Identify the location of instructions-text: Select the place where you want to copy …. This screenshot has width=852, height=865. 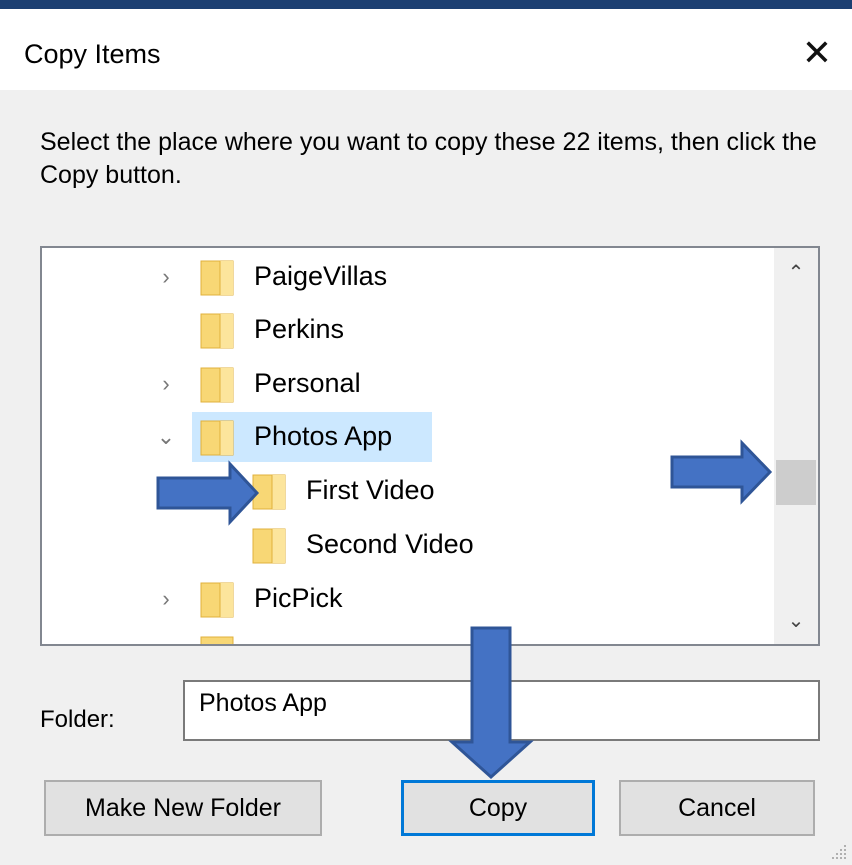
(428, 158).